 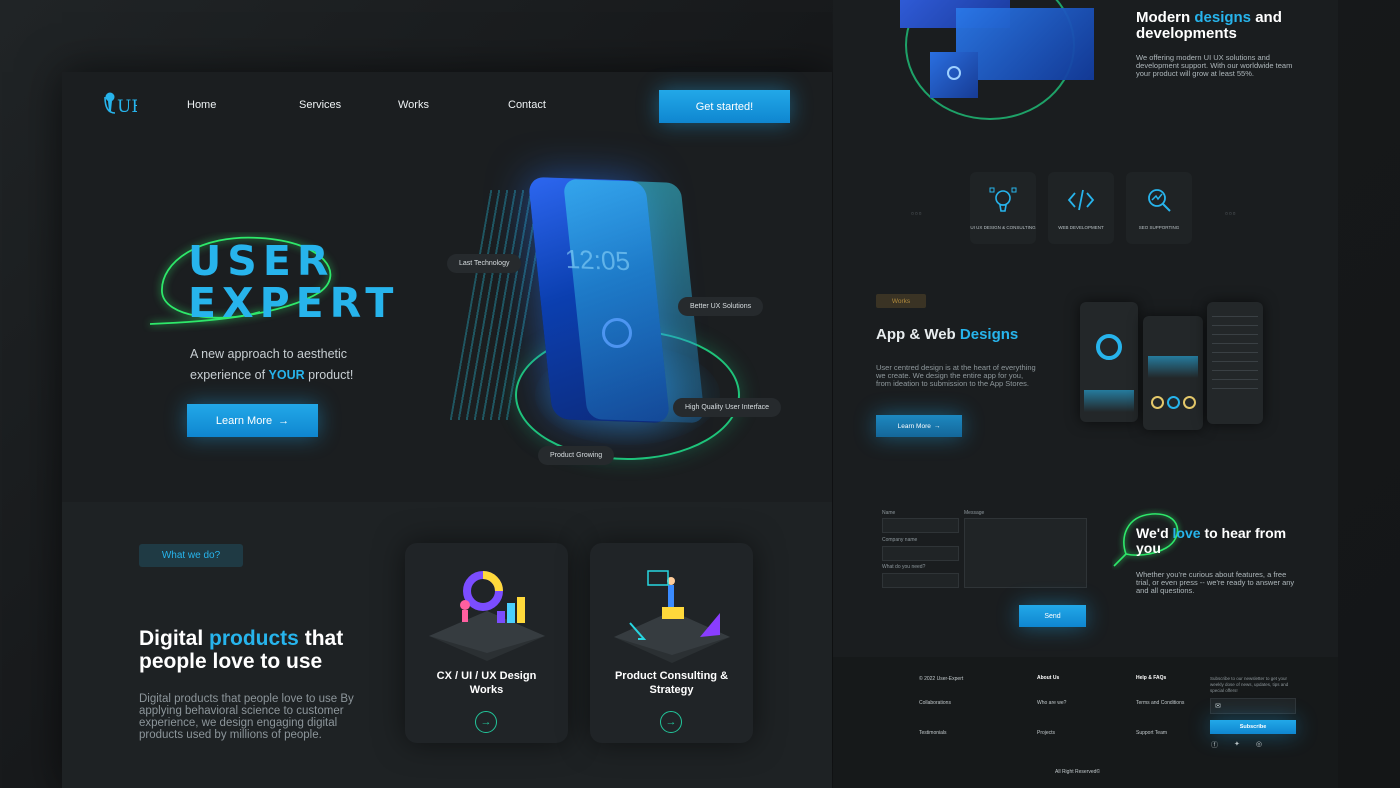 I want to click on social-links: ⓕ ✦ ◎, so click(x=1236, y=745).